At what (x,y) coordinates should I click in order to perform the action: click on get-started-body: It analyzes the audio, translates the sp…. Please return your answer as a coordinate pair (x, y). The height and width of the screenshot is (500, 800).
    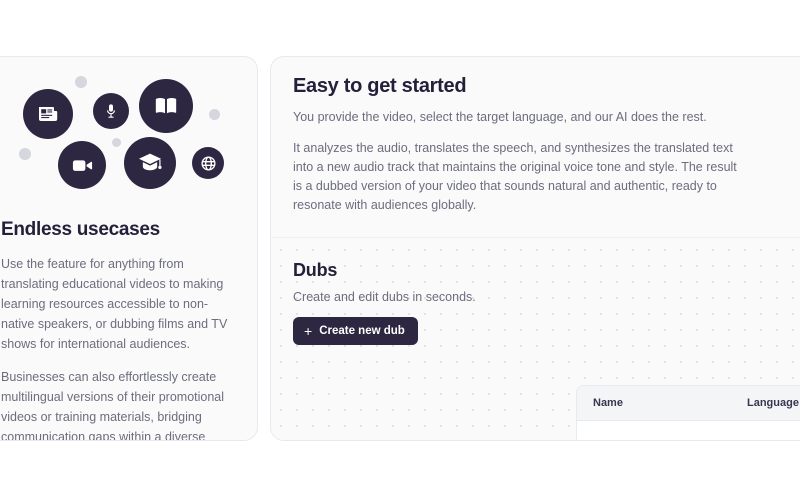
    Looking at the image, I should click on (515, 176).